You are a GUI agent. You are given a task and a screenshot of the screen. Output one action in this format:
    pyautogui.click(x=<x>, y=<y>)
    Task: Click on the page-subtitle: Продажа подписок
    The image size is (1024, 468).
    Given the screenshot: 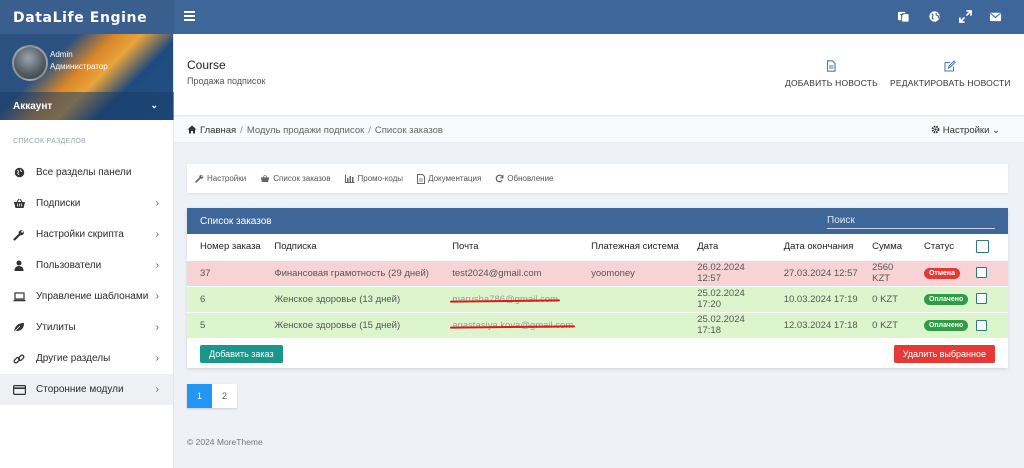 What is the action you would take?
    pyautogui.click(x=226, y=81)
    